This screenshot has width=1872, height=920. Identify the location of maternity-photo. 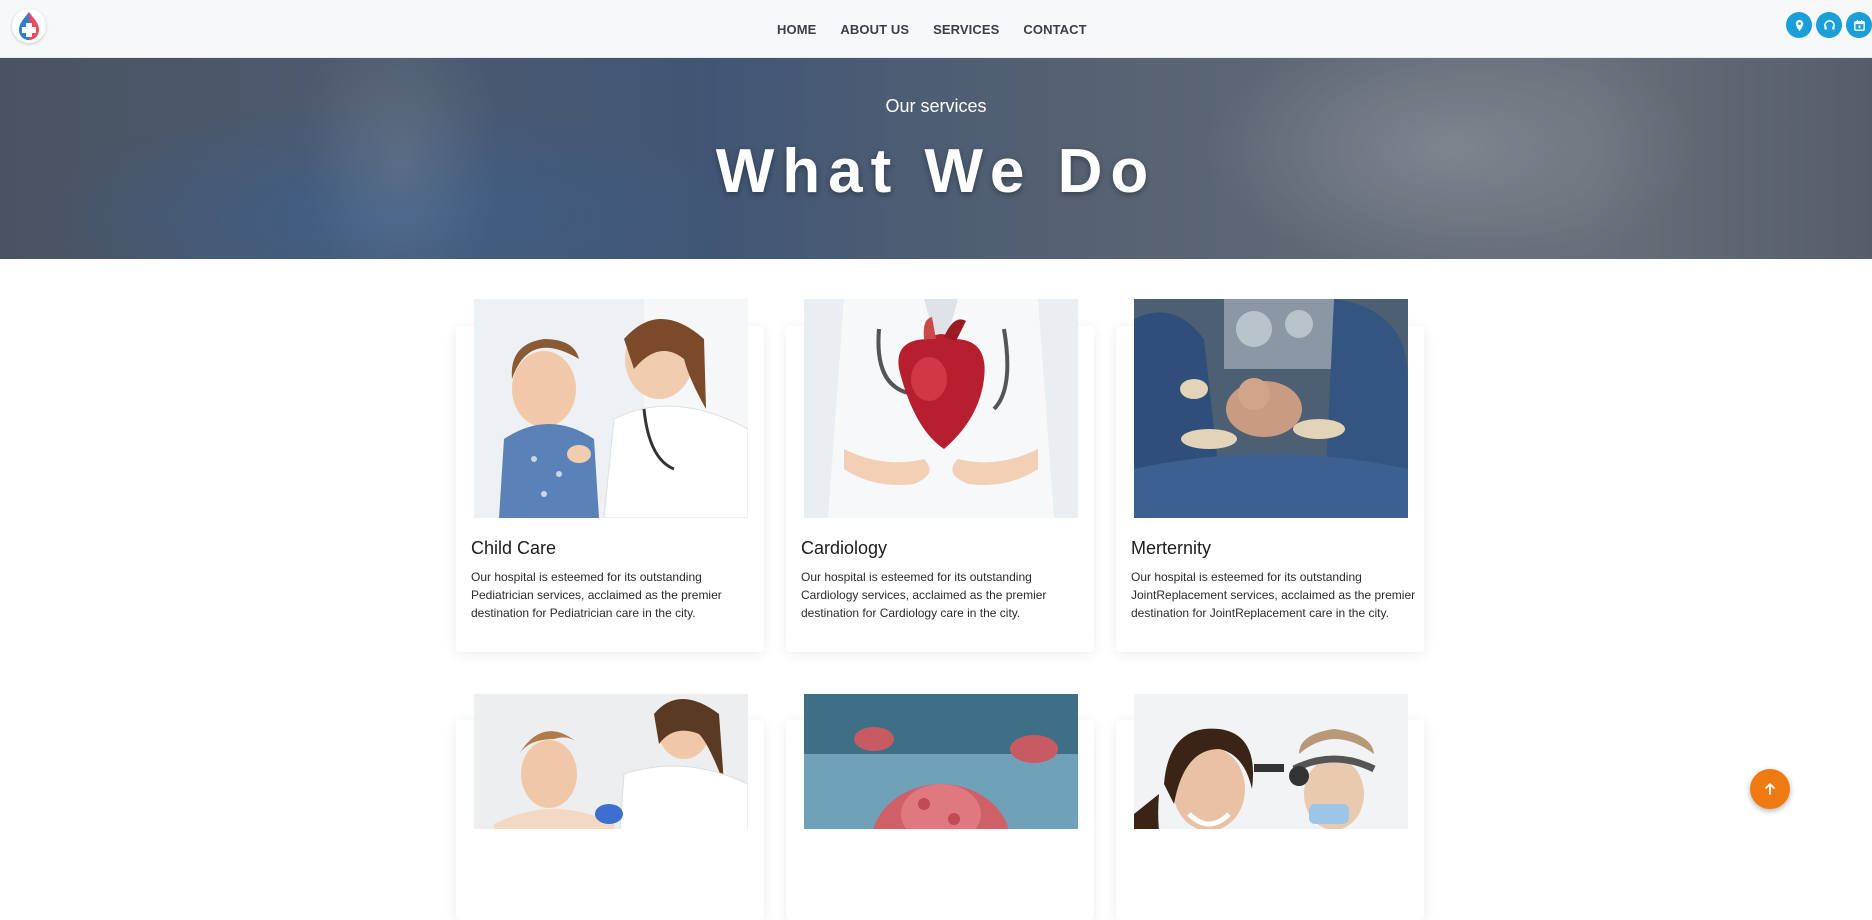
(1271, 408).